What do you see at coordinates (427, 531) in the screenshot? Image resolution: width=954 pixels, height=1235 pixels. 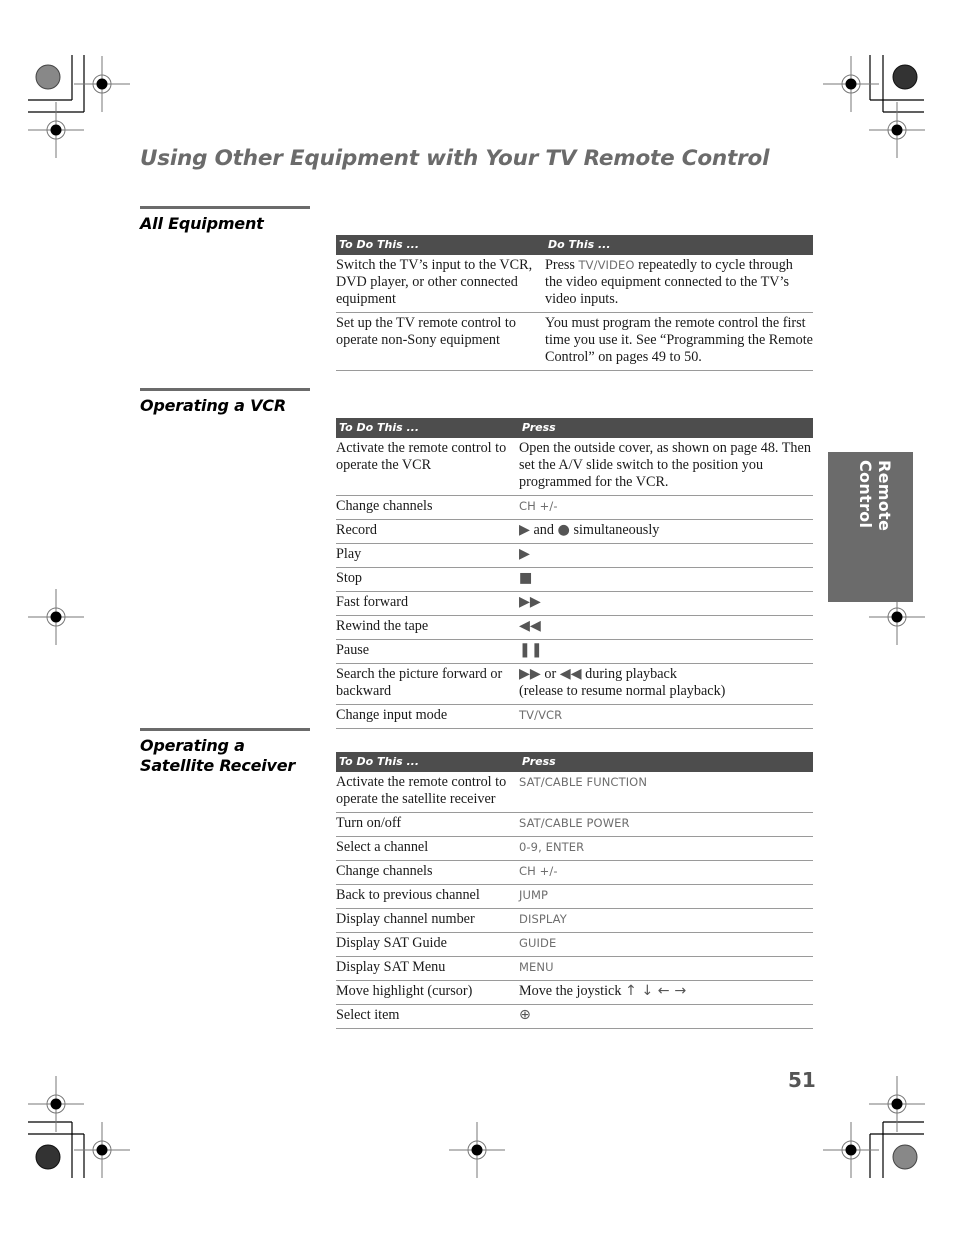 I see `row-action: Record` at bounding box center [427, 531].